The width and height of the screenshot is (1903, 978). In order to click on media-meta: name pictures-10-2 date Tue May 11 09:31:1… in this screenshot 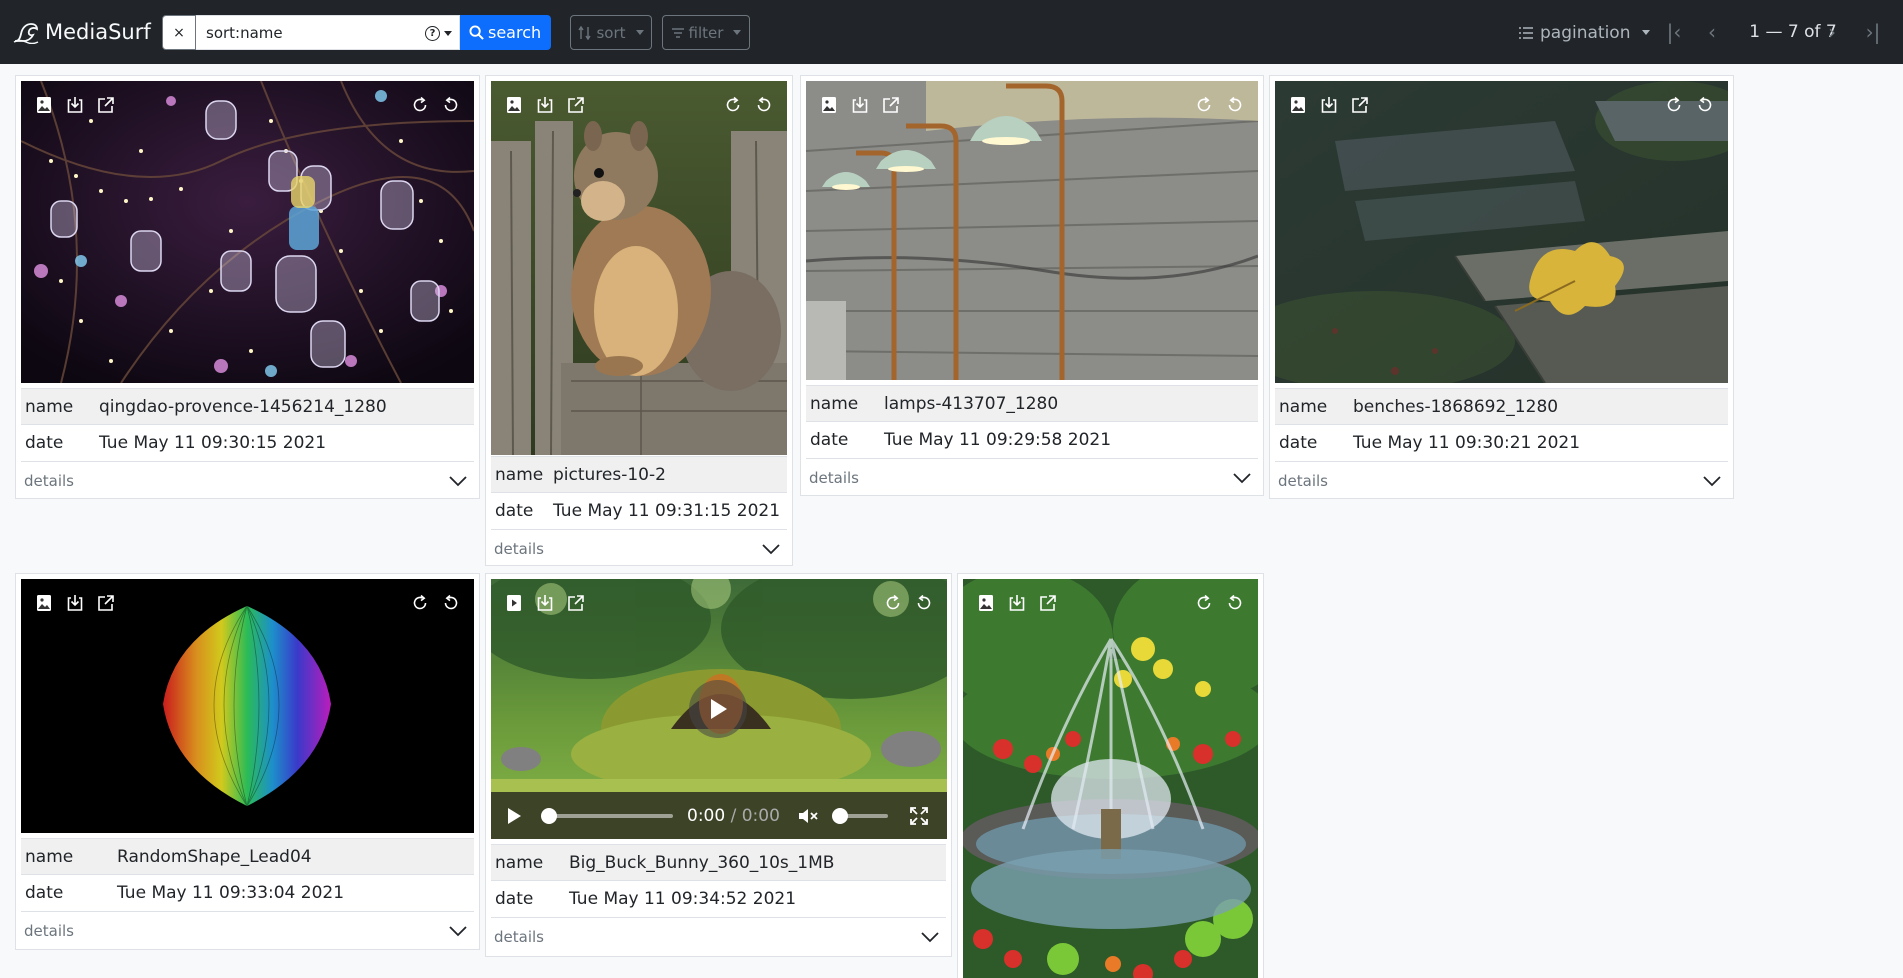, I will do `click(639, 511)`.